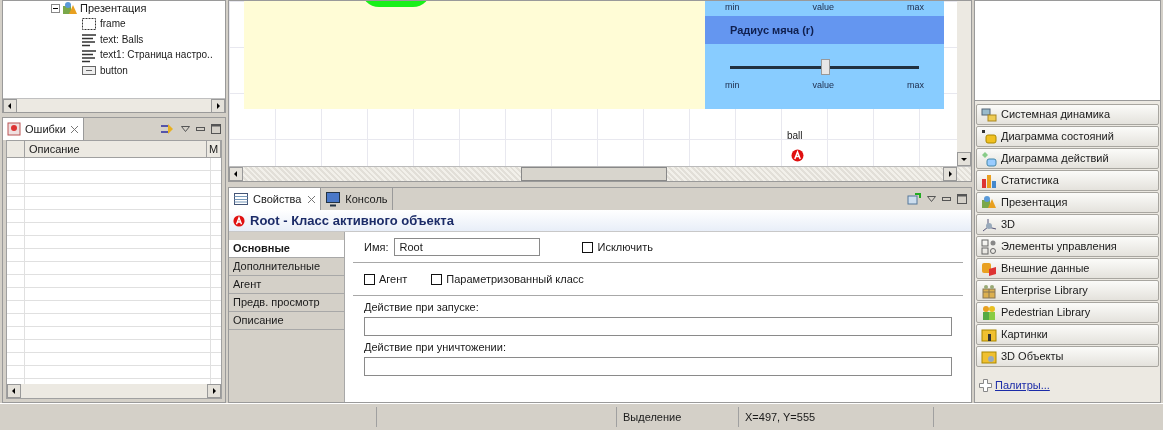 This screenshot has height=430, width=1163. I want to click on palette-section: Статистика, so click(1067, 180).